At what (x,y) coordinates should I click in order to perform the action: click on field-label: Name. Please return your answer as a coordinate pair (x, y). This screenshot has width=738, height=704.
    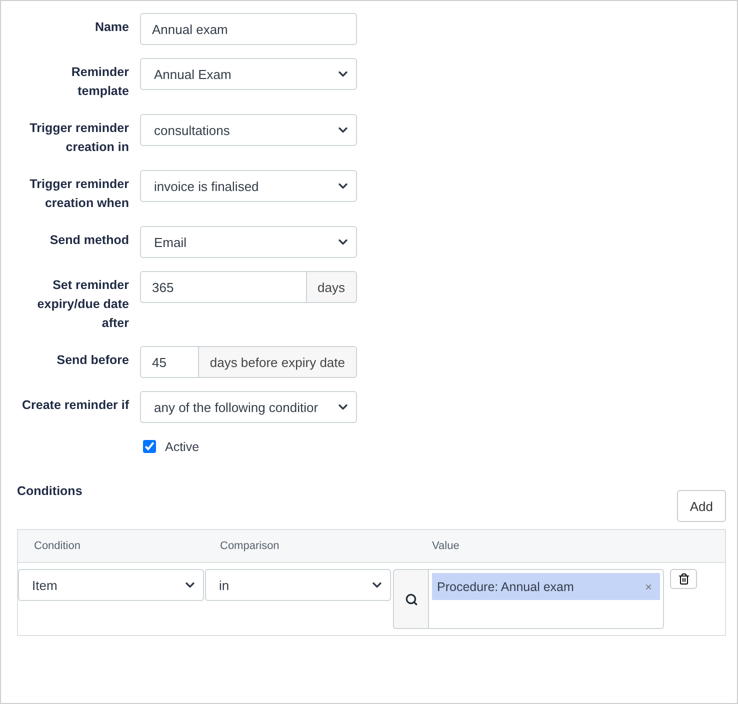
    Looking at the image, I should click on (111, 27).